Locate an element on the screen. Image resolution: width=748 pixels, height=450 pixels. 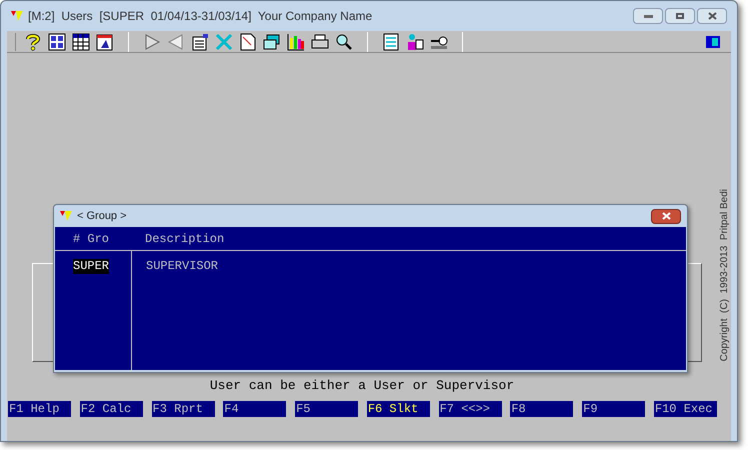
play-icon is located at coordinates (152, 41).